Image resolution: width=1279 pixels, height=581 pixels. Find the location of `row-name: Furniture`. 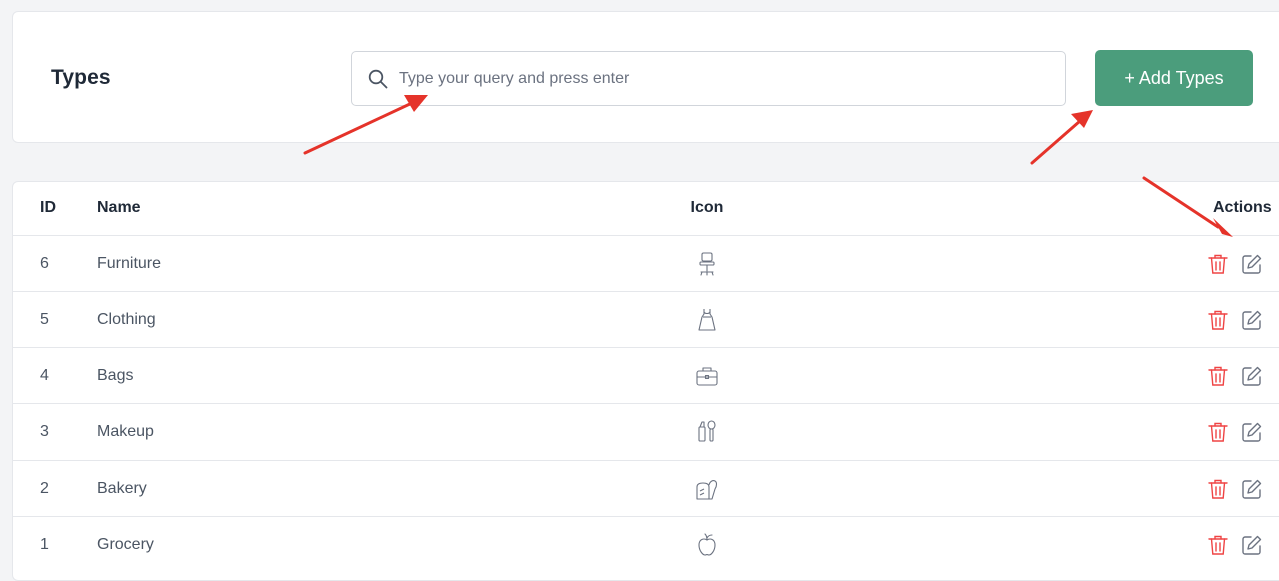

row-name: Furniture is located at coordinates (129, 263).